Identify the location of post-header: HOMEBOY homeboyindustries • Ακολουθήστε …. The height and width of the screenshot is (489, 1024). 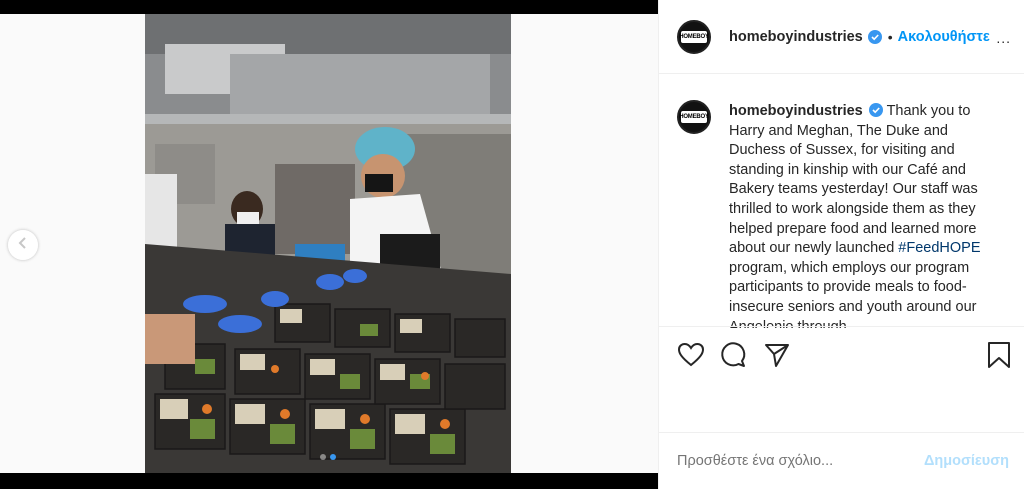
(841, 37).